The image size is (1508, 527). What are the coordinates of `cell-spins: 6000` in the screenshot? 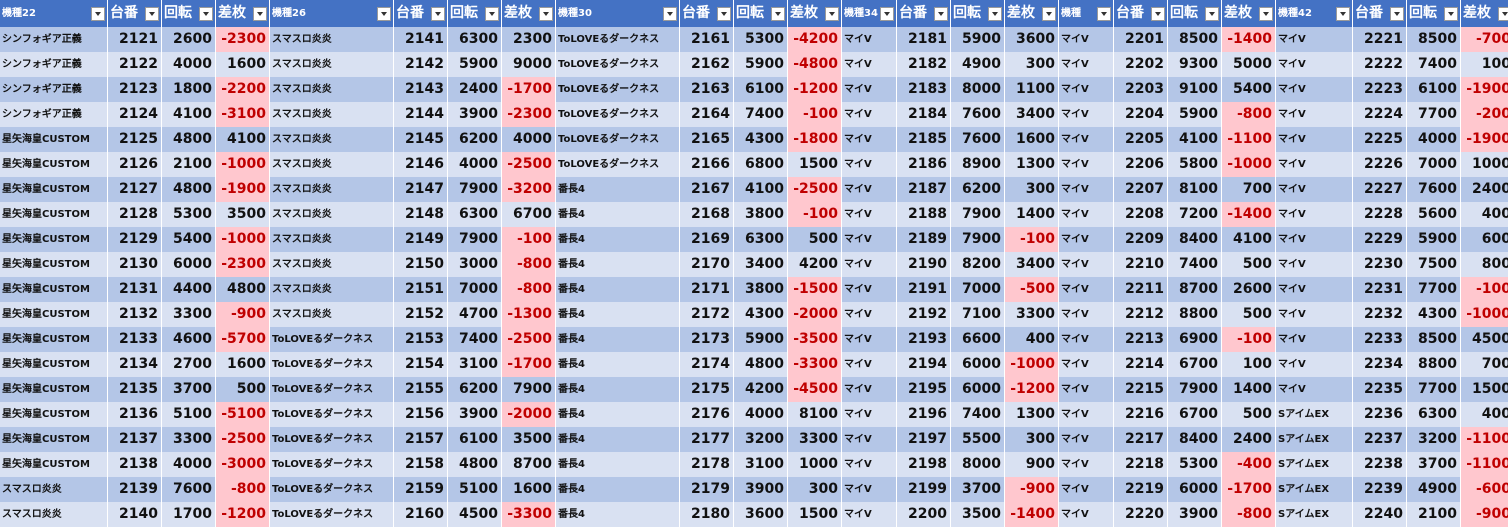 It's located at (189, 264).